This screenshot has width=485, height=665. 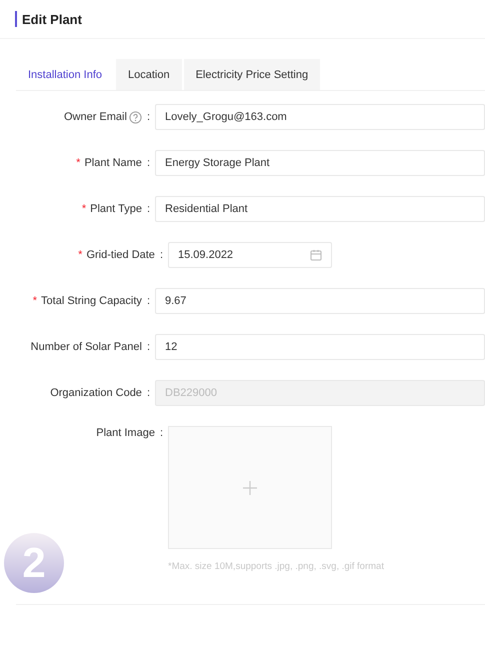 I want to click on field-label: Total String Capacity, so click(x=91, y=301).